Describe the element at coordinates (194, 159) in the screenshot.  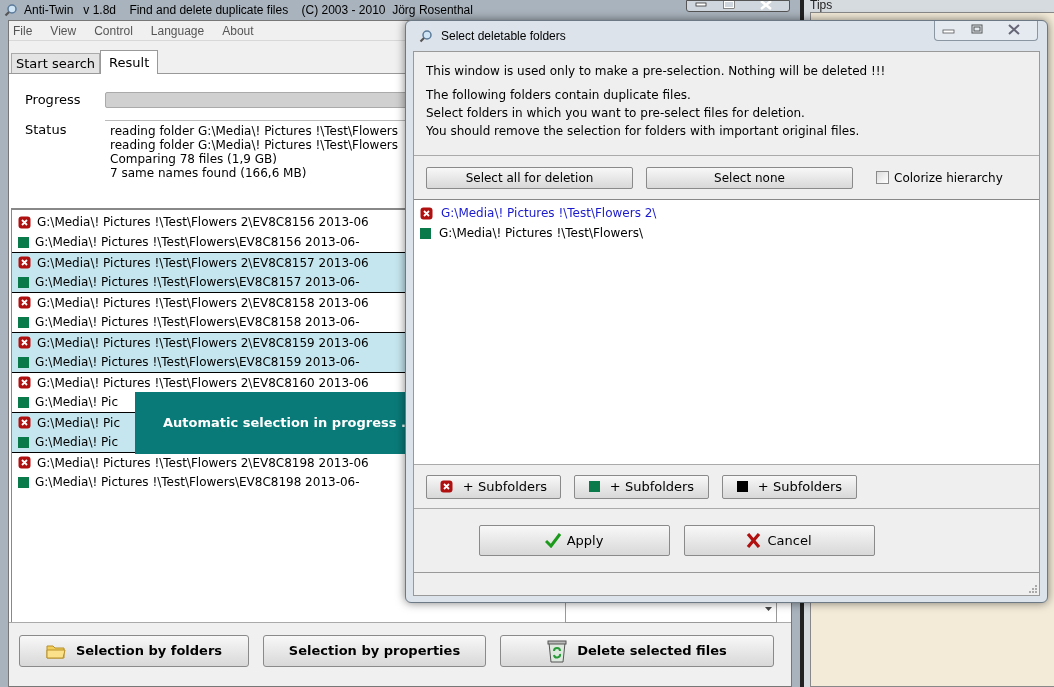
I see `status-line: Comparing 78 files (1,9 GB)` at that location.